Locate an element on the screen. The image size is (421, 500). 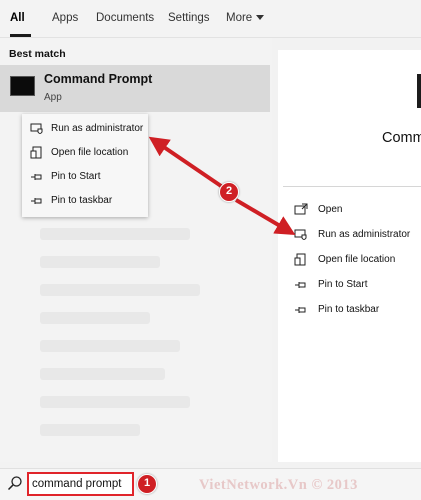
detail-title: Comm is located at coordinates (401, 138).